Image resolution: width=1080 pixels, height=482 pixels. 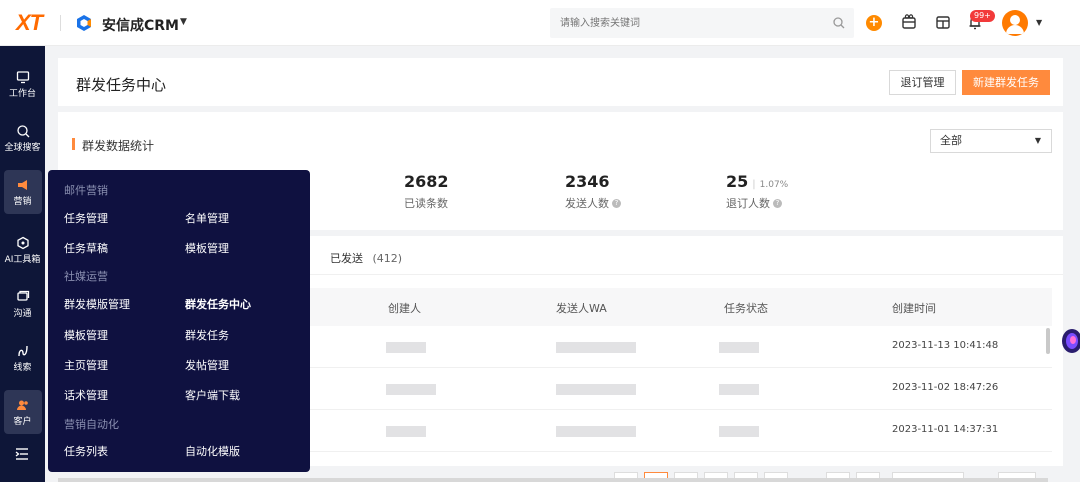 I want to click on menu-section-title: 邮件营销, so click(x=86, y=190).